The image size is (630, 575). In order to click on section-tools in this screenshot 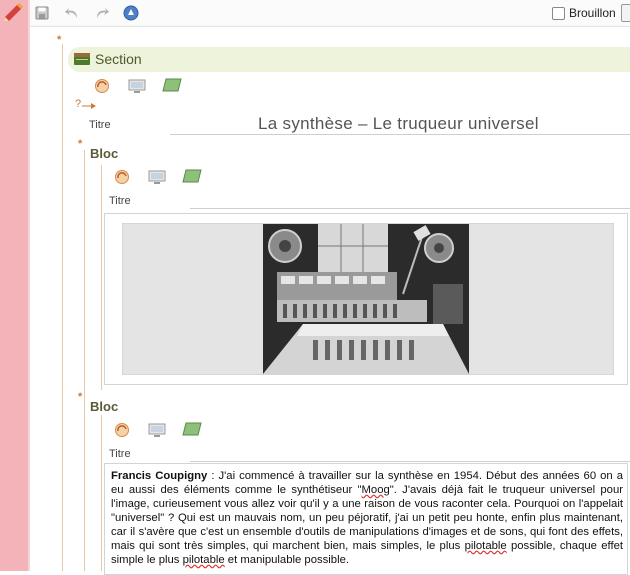, I will do `click(144, 87)`.